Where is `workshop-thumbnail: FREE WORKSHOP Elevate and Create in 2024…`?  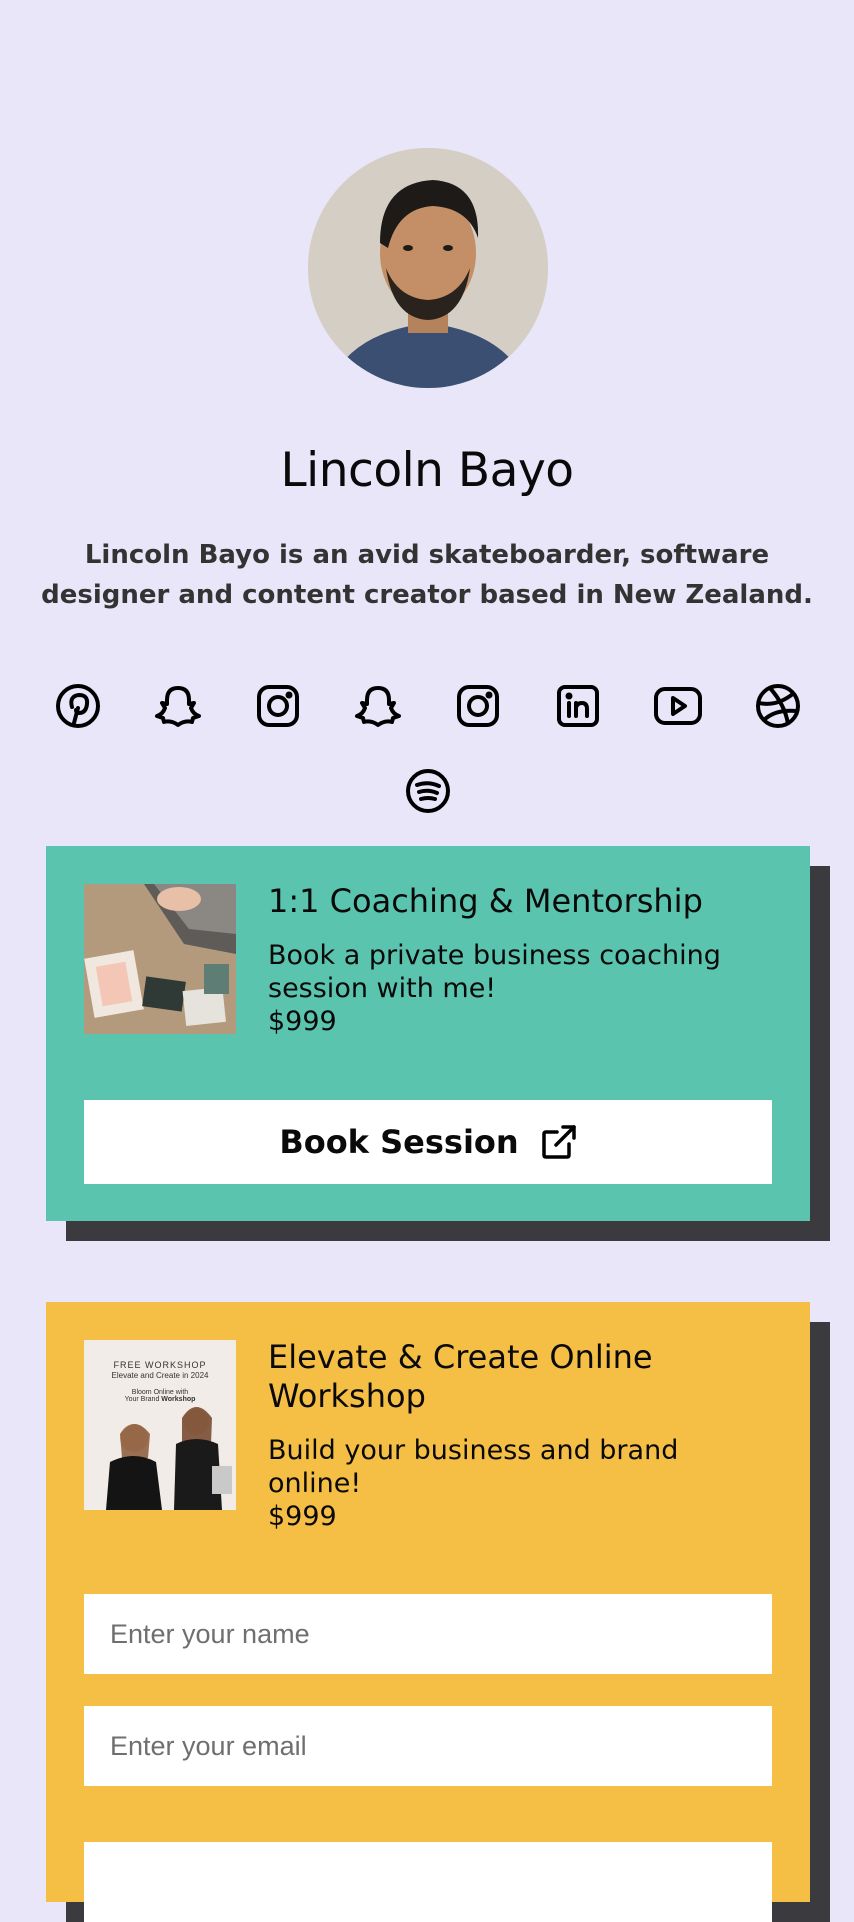 workshop-thumbnail: FREE WORKSHOP Elevate and Create in 2024… is located at coordinates (160, 1425).